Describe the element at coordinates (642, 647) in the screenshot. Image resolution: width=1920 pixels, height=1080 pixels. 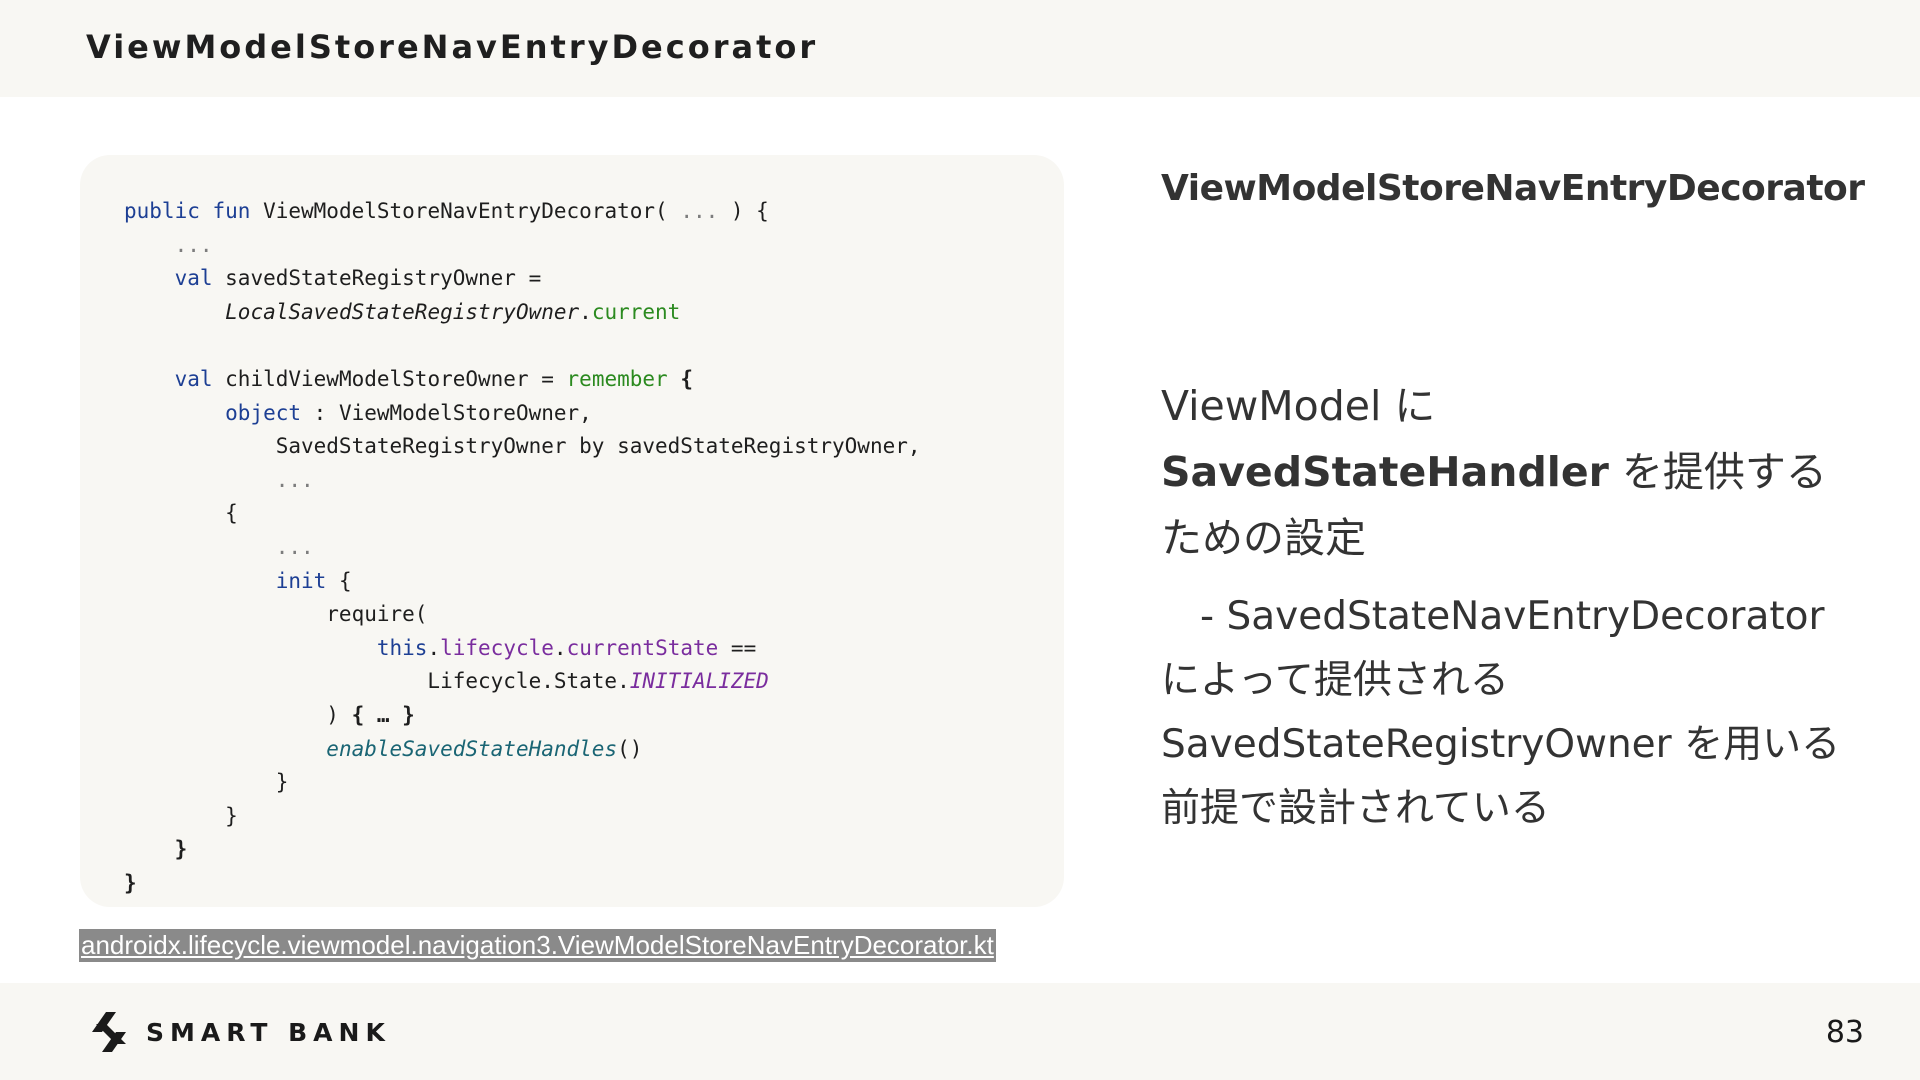
I see `code-token: currentState` at that location.